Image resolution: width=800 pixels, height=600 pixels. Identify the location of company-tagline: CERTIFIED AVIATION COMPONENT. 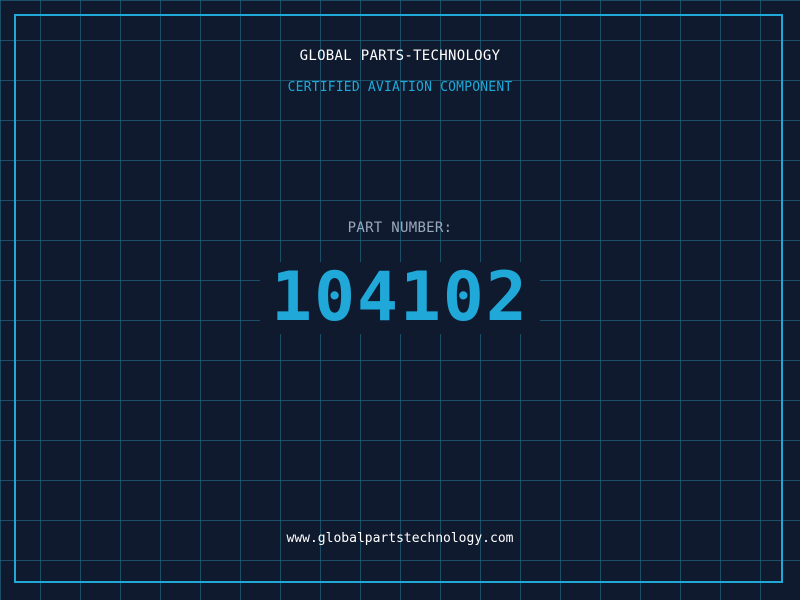
(400, 87).